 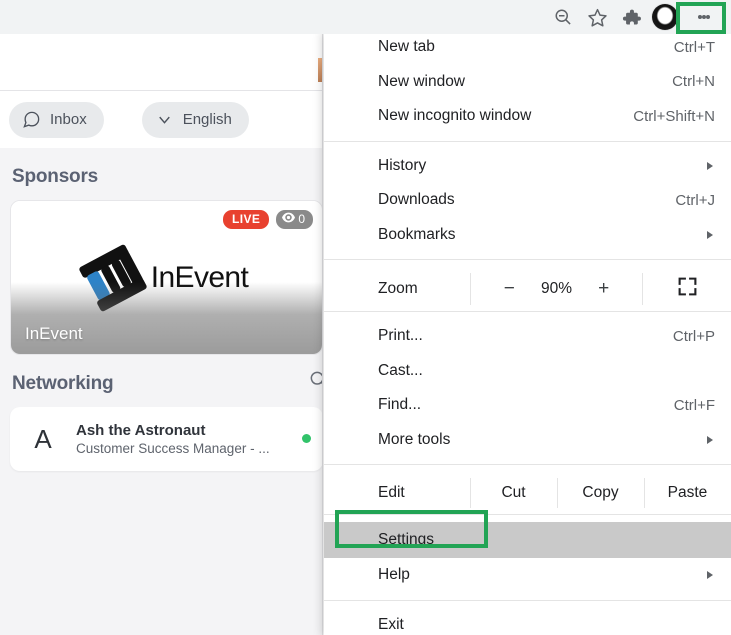 What do you see at coordinates (604, 289) in the screenshot?
I see `zoom-in-button: +` at bounding box center [604, 289].